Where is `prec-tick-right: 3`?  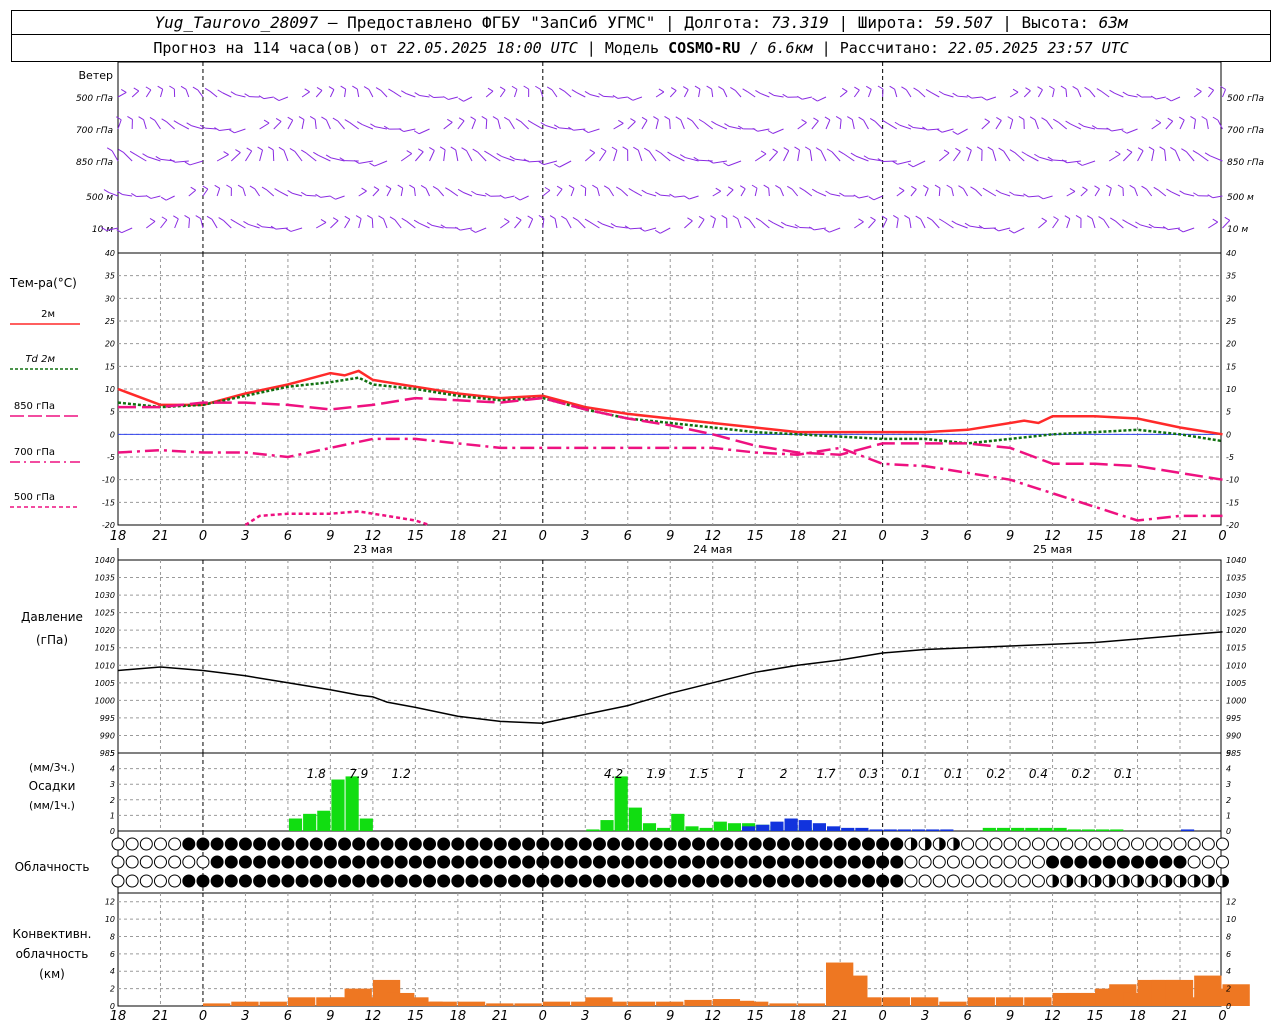 prec-tick-right: 3 is located at coordinates (1228, 784).